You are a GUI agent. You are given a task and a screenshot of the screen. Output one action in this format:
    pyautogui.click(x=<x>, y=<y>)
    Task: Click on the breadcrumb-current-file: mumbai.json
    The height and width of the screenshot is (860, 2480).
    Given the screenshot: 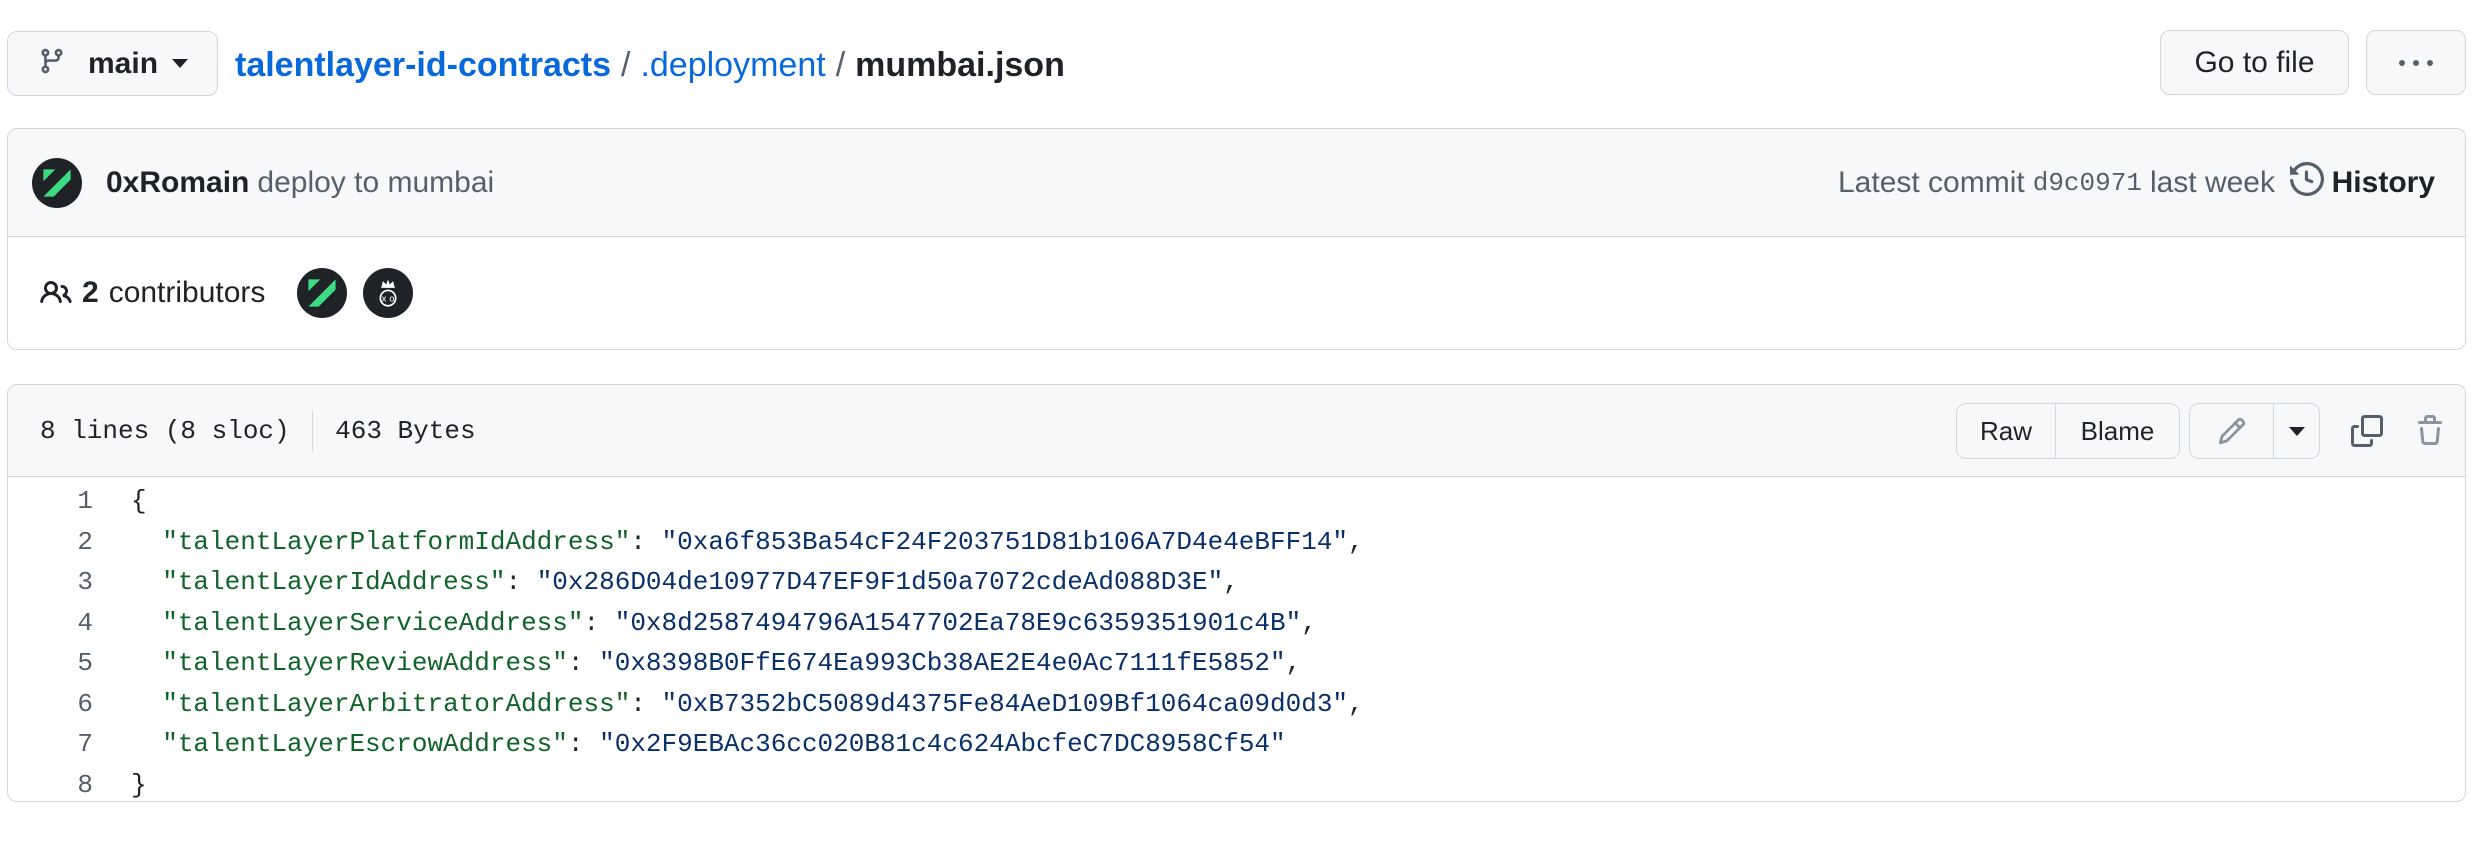 What is the action you would take?
    pyautogui.click(x=960, y=64)
    